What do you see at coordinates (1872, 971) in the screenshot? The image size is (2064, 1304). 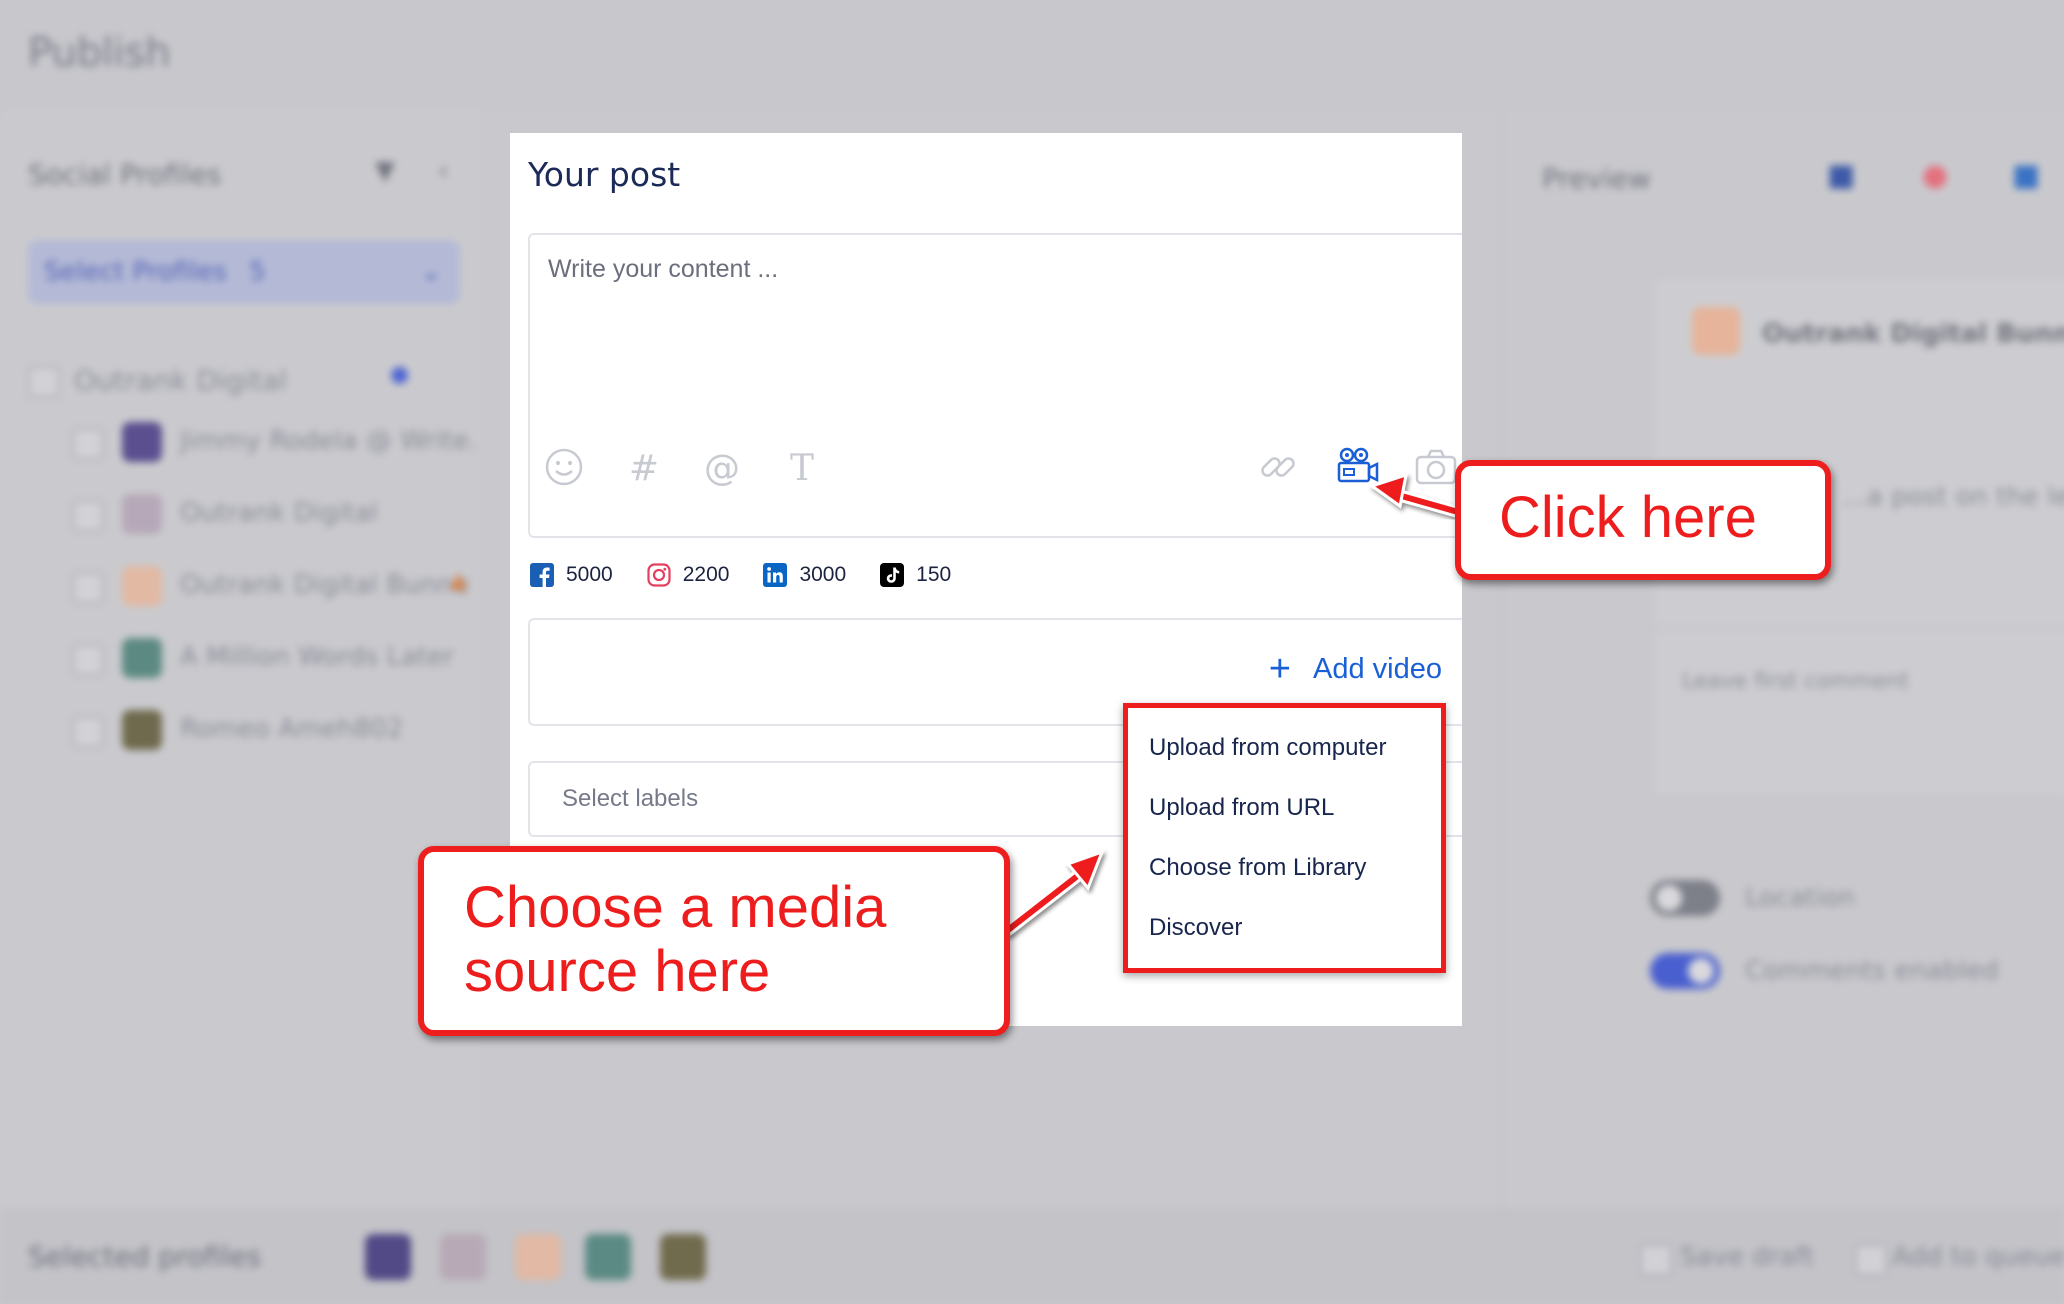 I see `comments-label: Comments enabled` at bounding box center [1872, 971].